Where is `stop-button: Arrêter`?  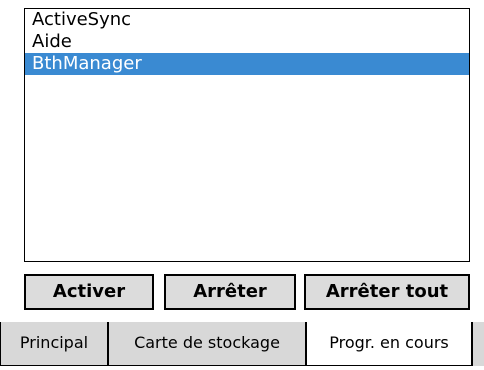 stop-button: Arrêter is located at coordinates (230, 292).